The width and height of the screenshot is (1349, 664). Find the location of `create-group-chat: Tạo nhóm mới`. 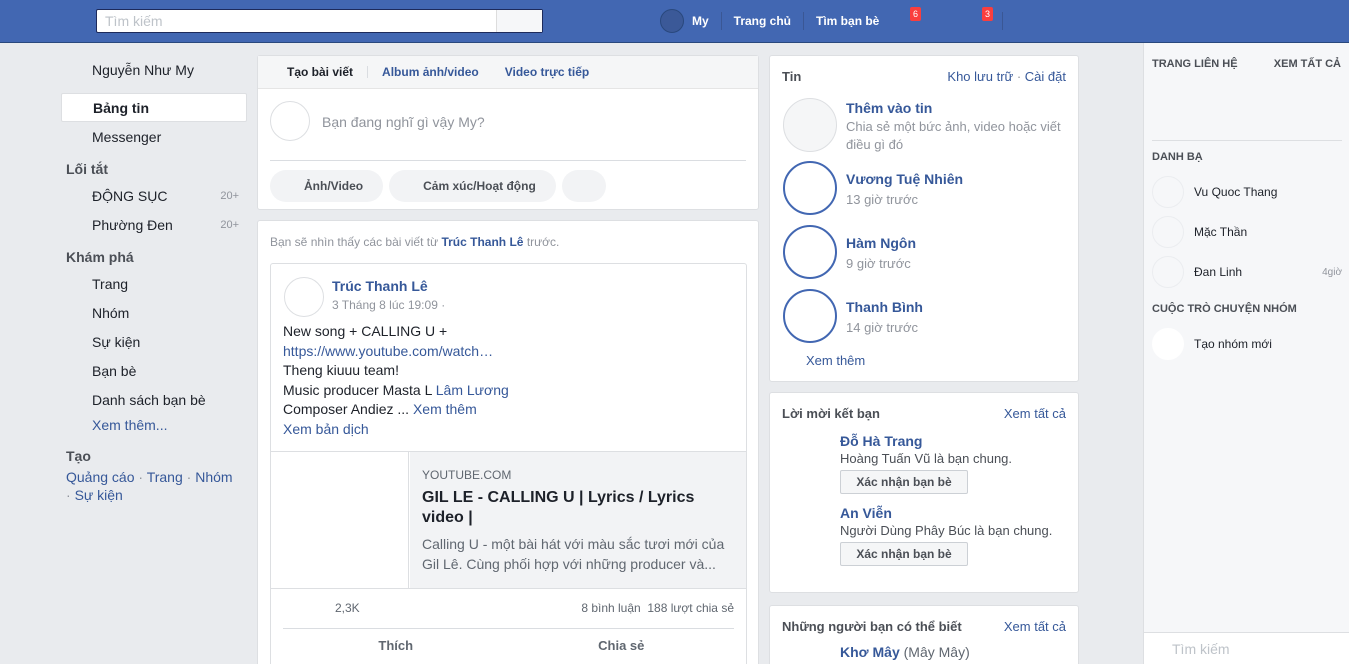

create-group-chat: Tạo nhóm mới is located at coordinates (1247, 345).